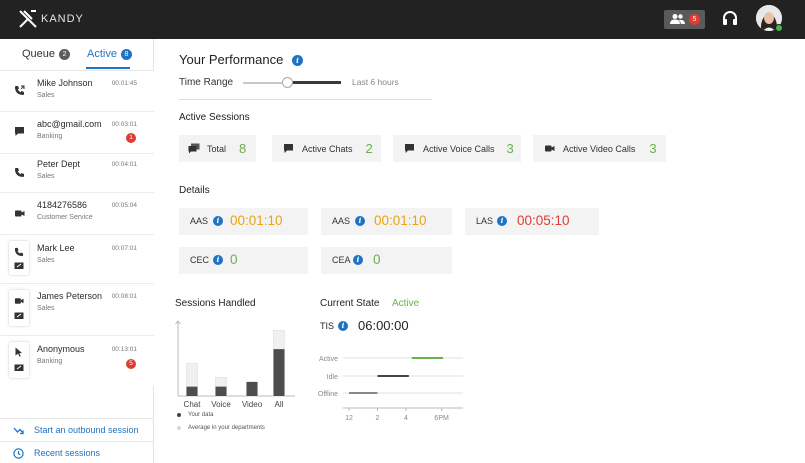  Describe the element at coordinates (124, 205) in the screenshot. I see `session-time: 00:05:04` at that location.